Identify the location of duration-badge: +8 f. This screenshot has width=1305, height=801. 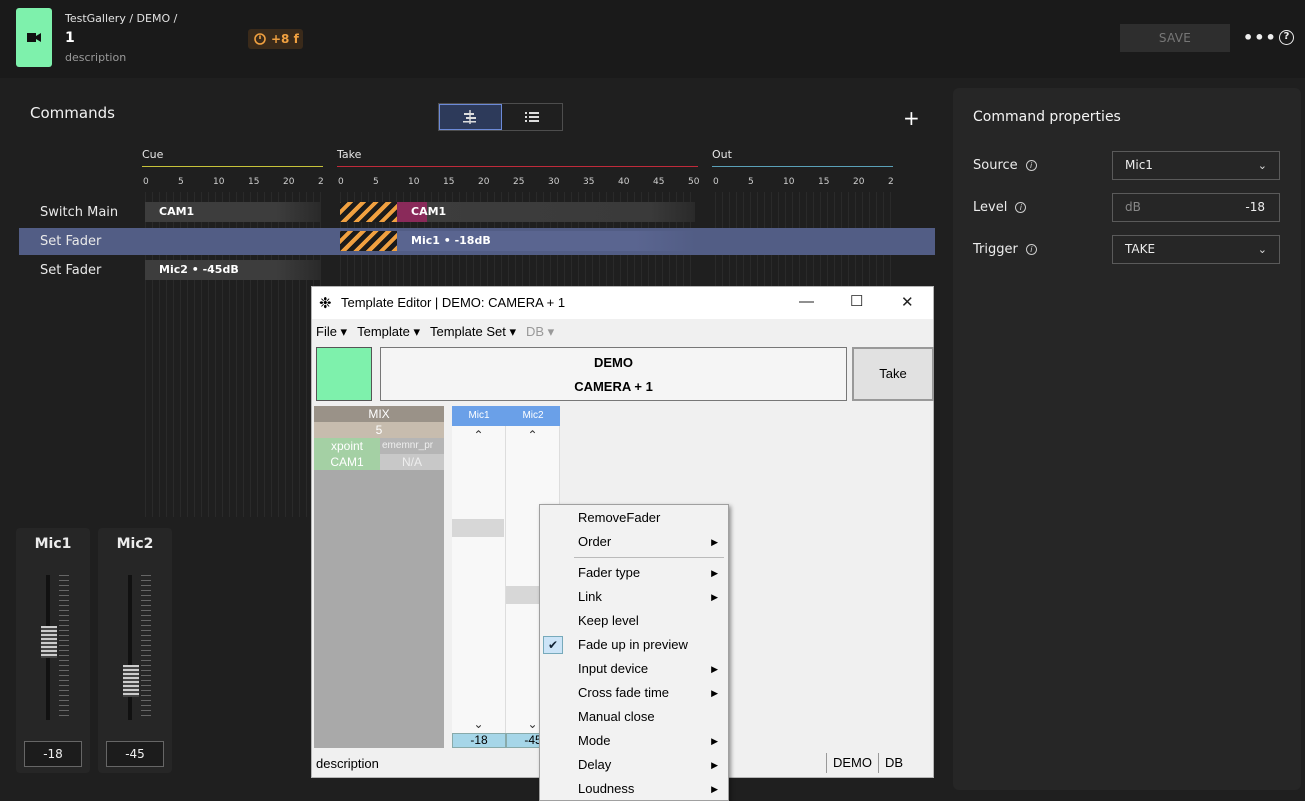
(275, 39).